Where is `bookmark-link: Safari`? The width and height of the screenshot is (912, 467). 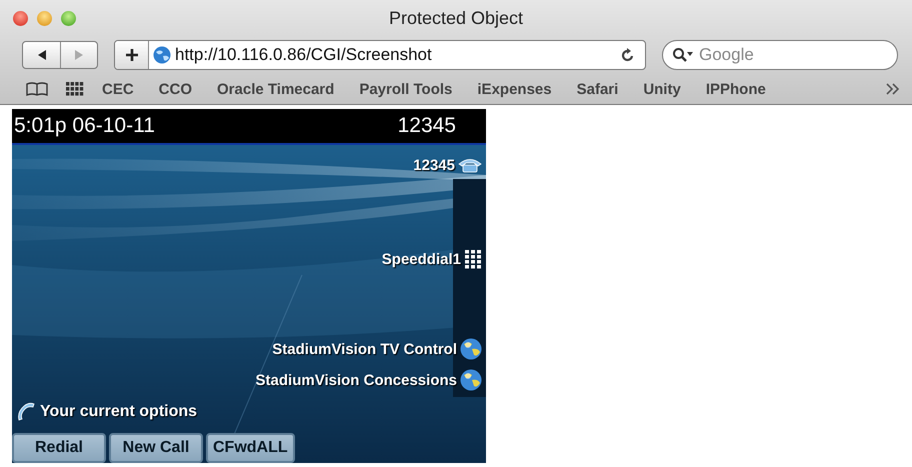 bookmark-link: Safari is located at coordinates (597, 89).